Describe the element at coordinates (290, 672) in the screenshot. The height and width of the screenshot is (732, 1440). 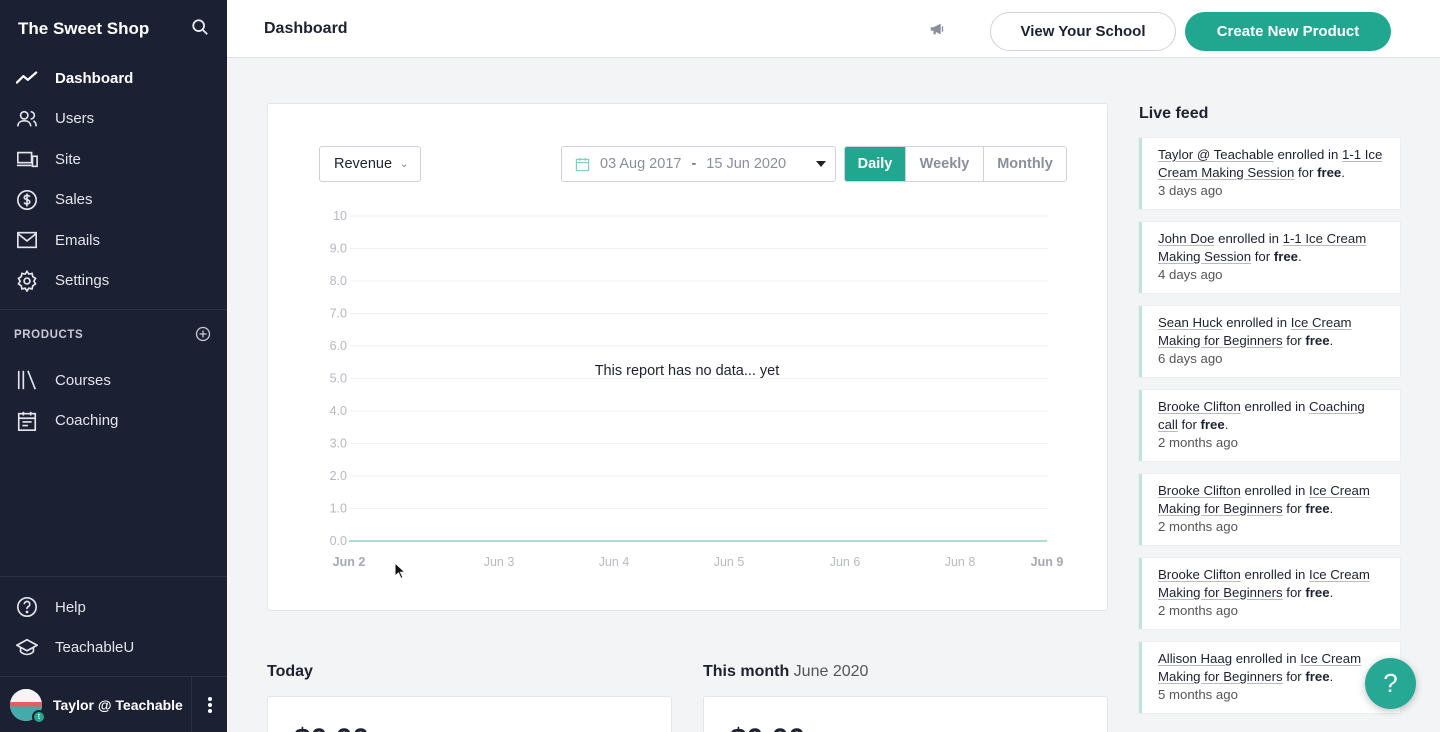
I see `today-heading: Today` at that location.